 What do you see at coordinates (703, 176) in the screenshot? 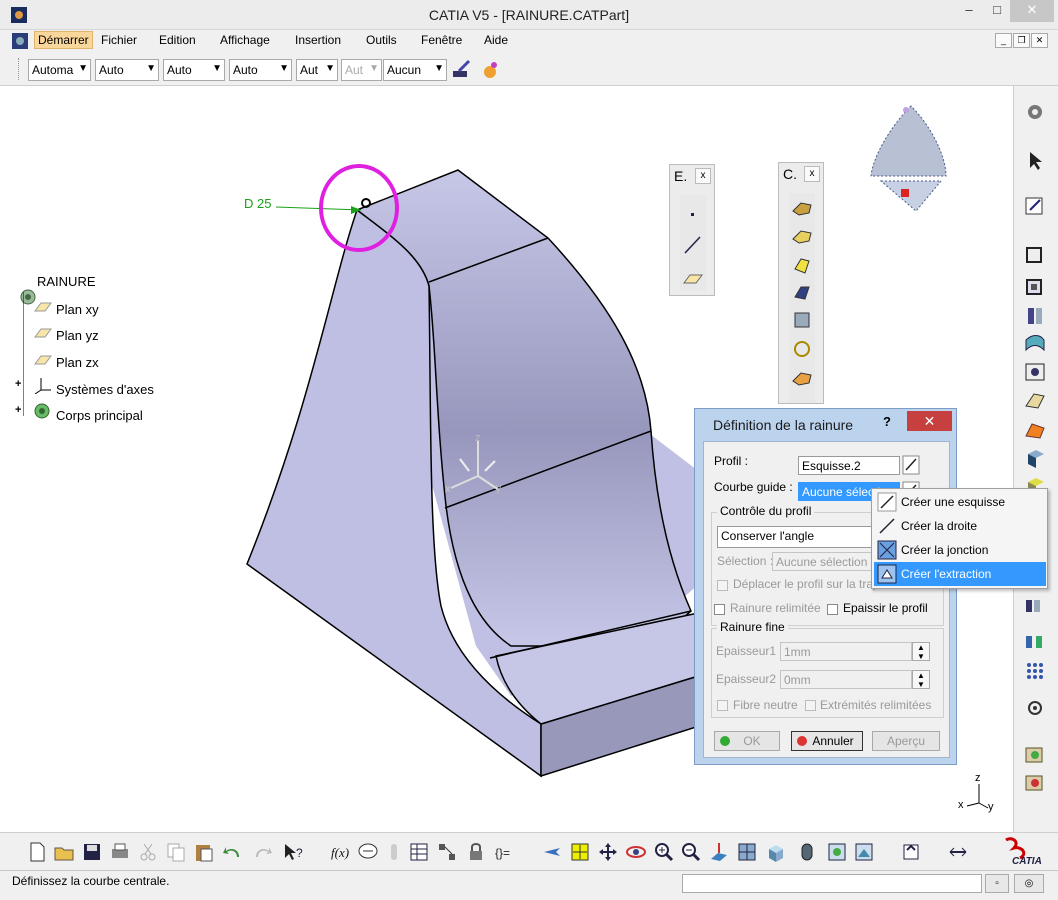
I see `floating-toolbar-e-close: x` at bounding box center [703, 176].